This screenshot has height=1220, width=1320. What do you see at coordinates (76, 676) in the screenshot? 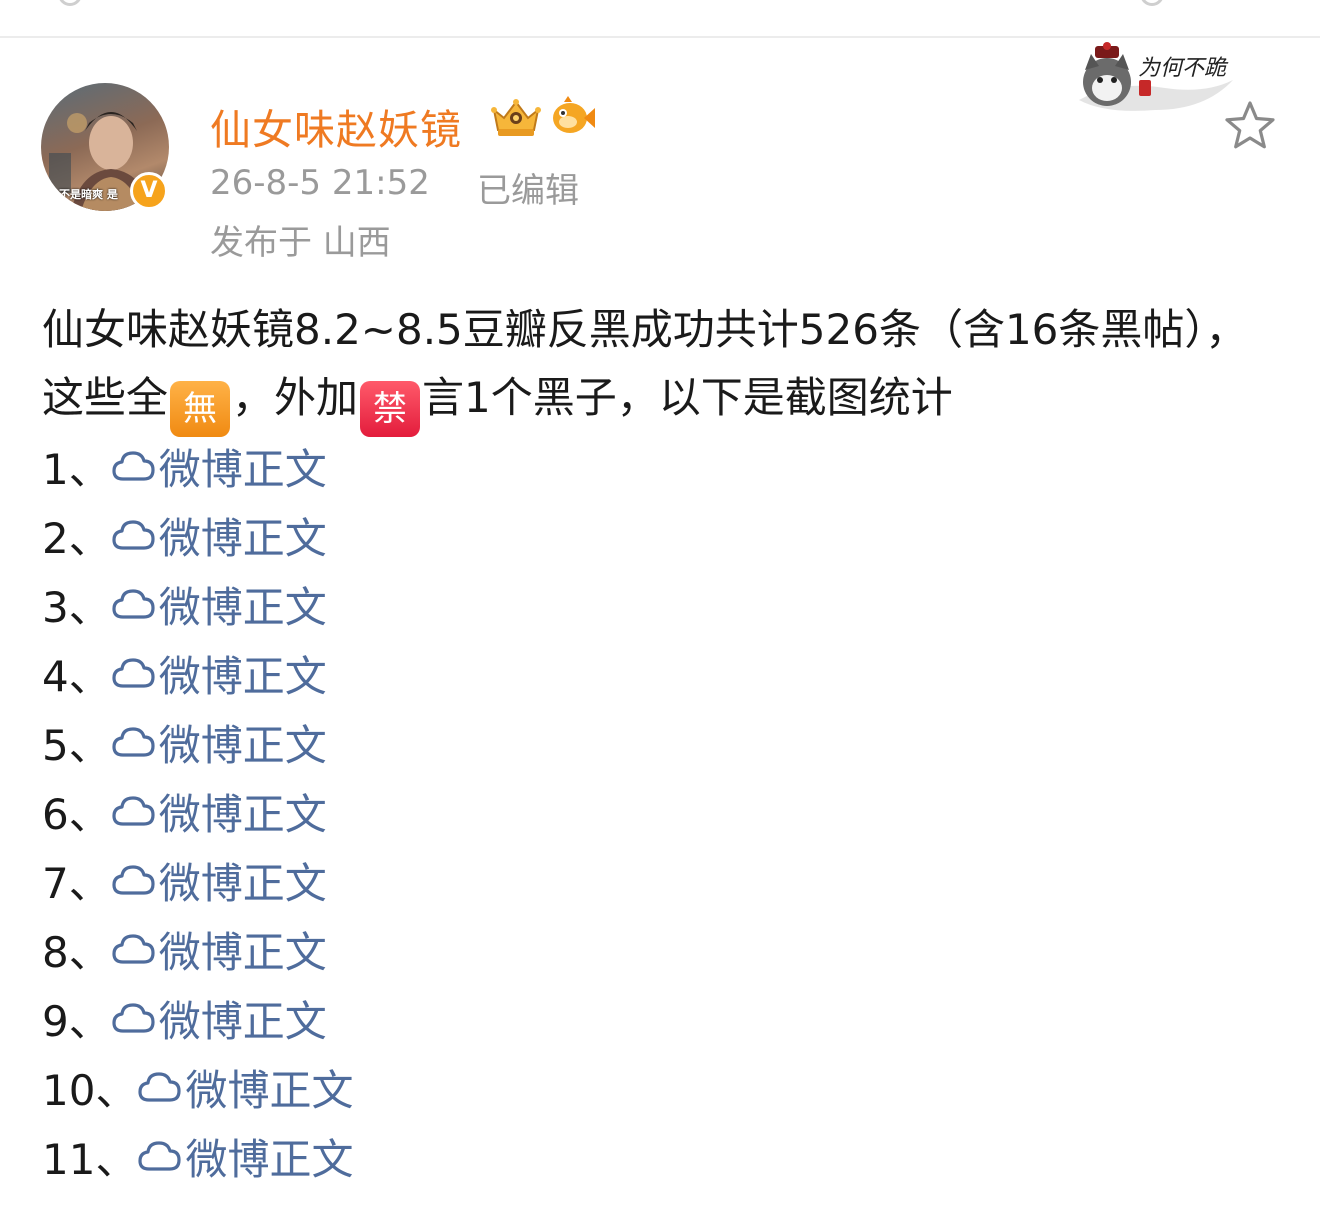
I see `list-index: 4、` at bounding box center [76, 676].